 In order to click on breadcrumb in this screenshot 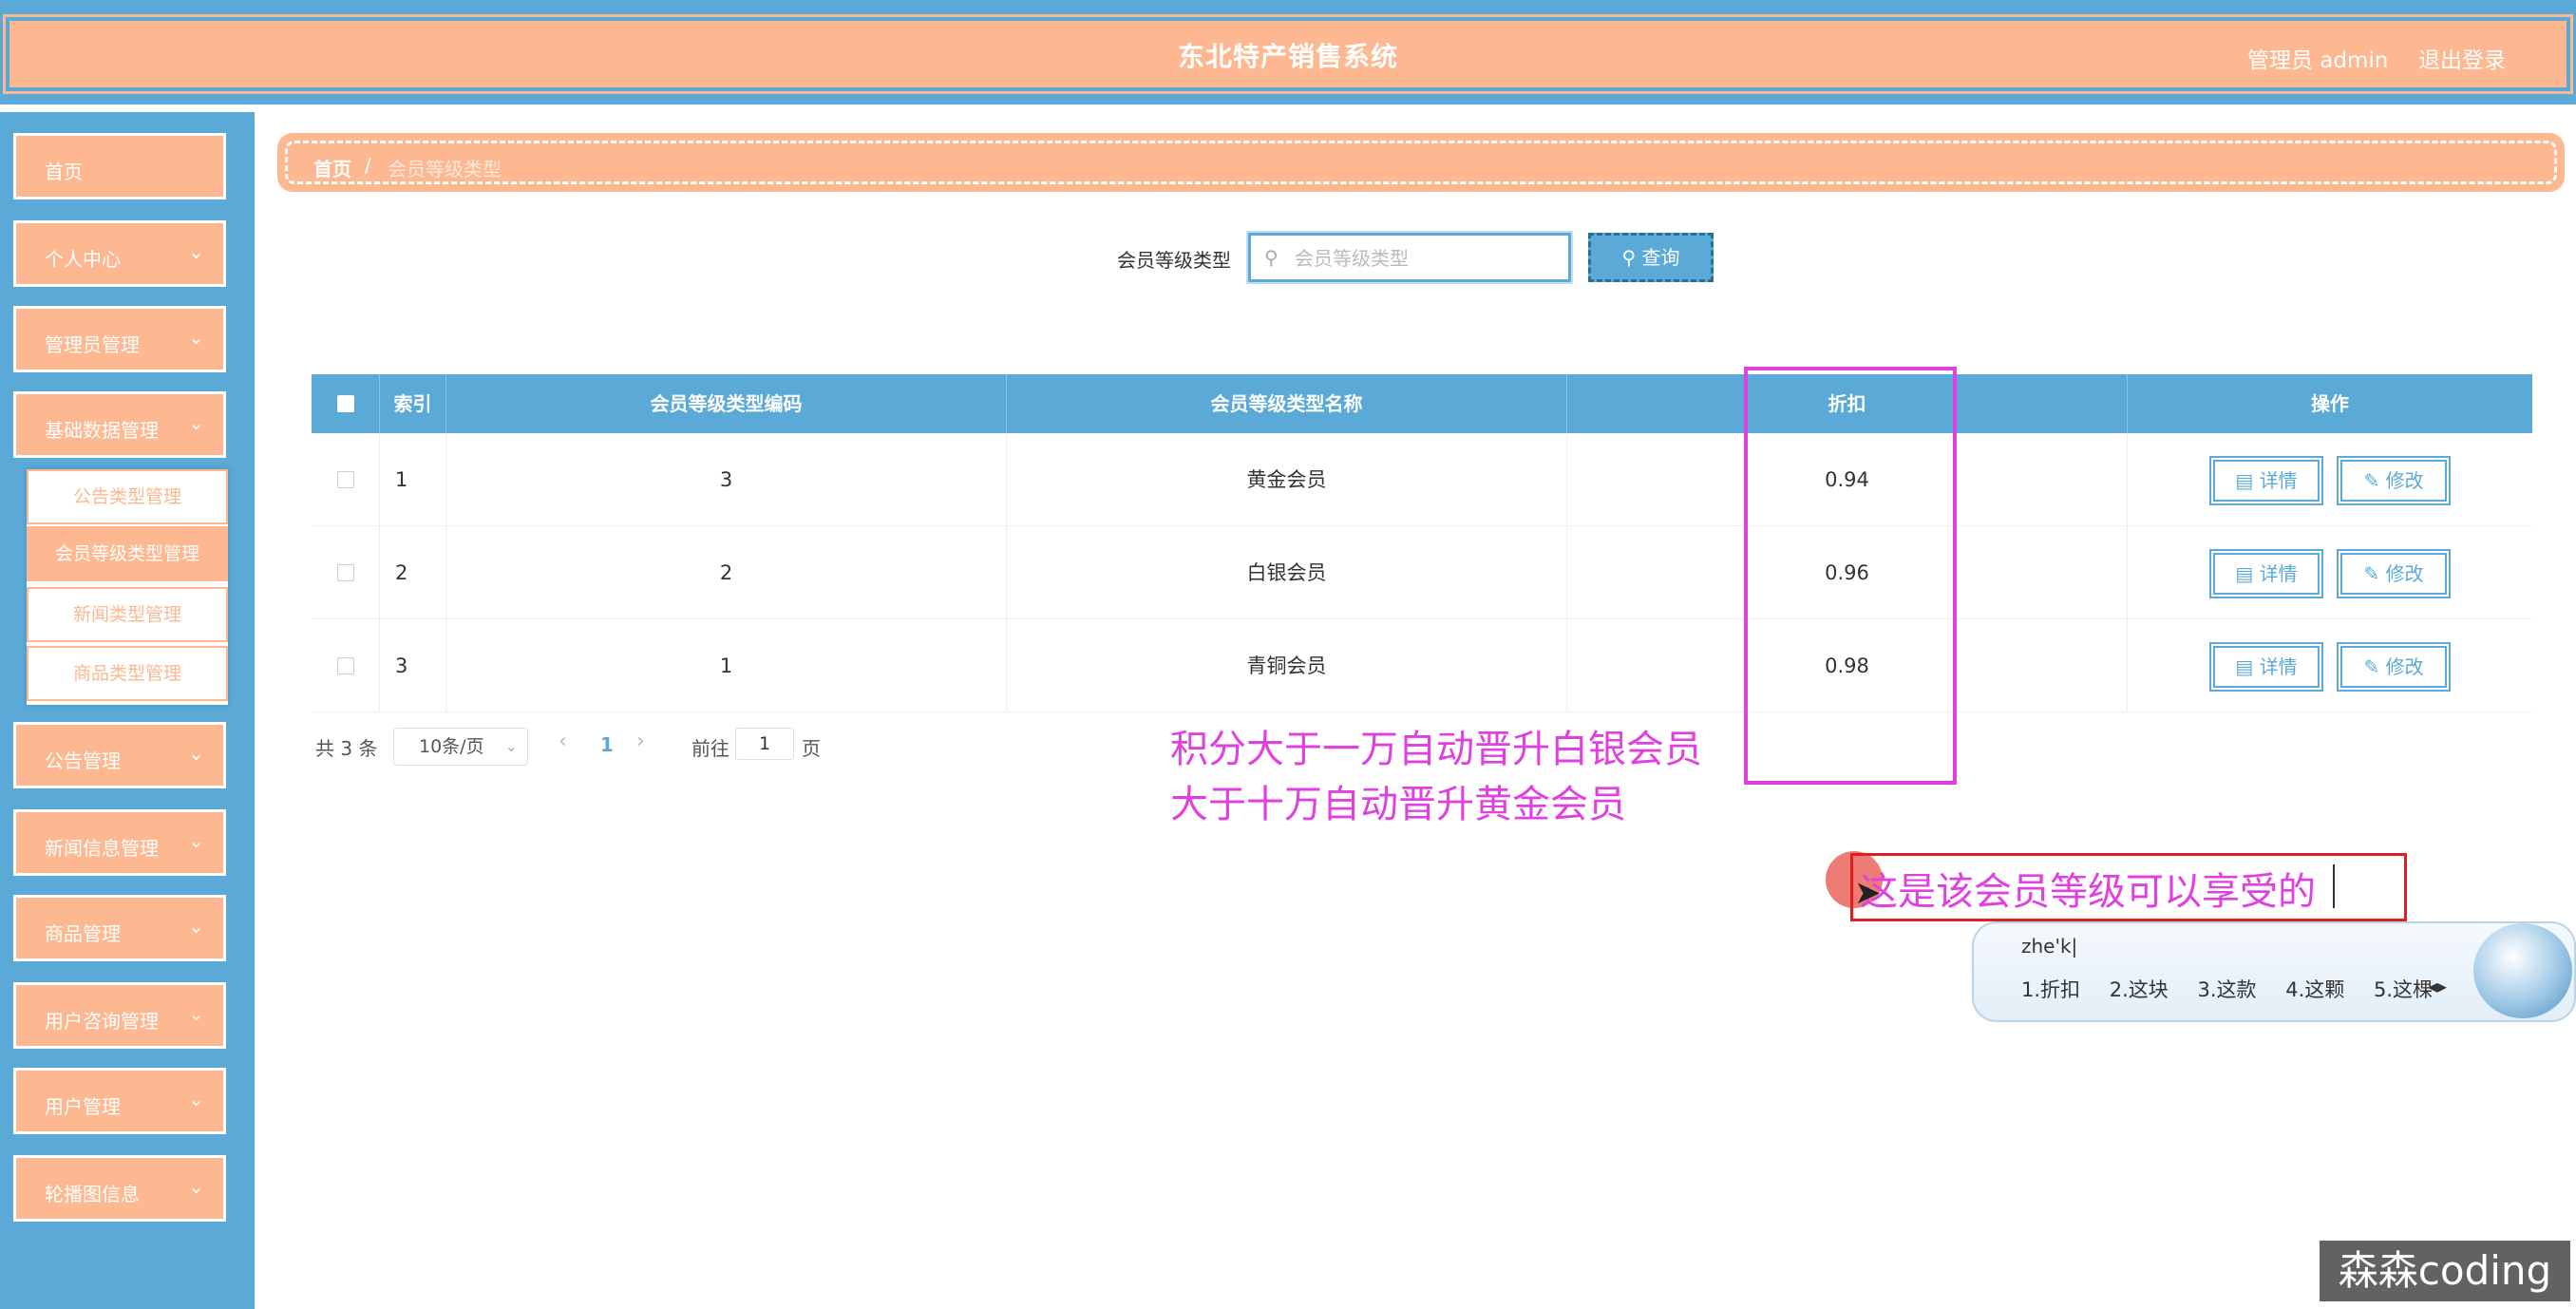, I will do `click(1421, 162)`.